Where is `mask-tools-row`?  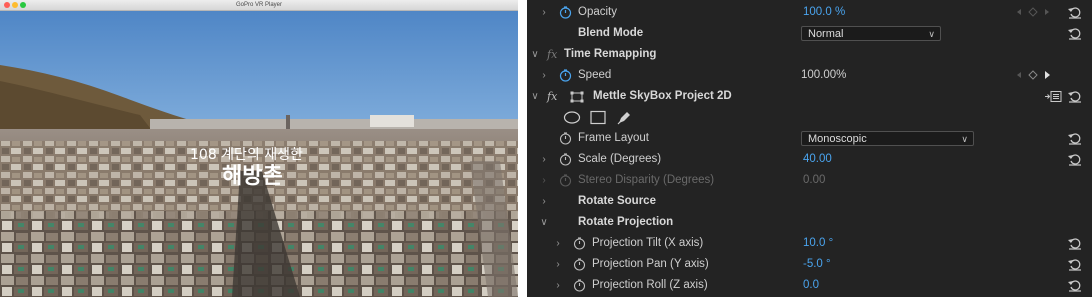
mask-tools-row is located at coordinates (809, 117).